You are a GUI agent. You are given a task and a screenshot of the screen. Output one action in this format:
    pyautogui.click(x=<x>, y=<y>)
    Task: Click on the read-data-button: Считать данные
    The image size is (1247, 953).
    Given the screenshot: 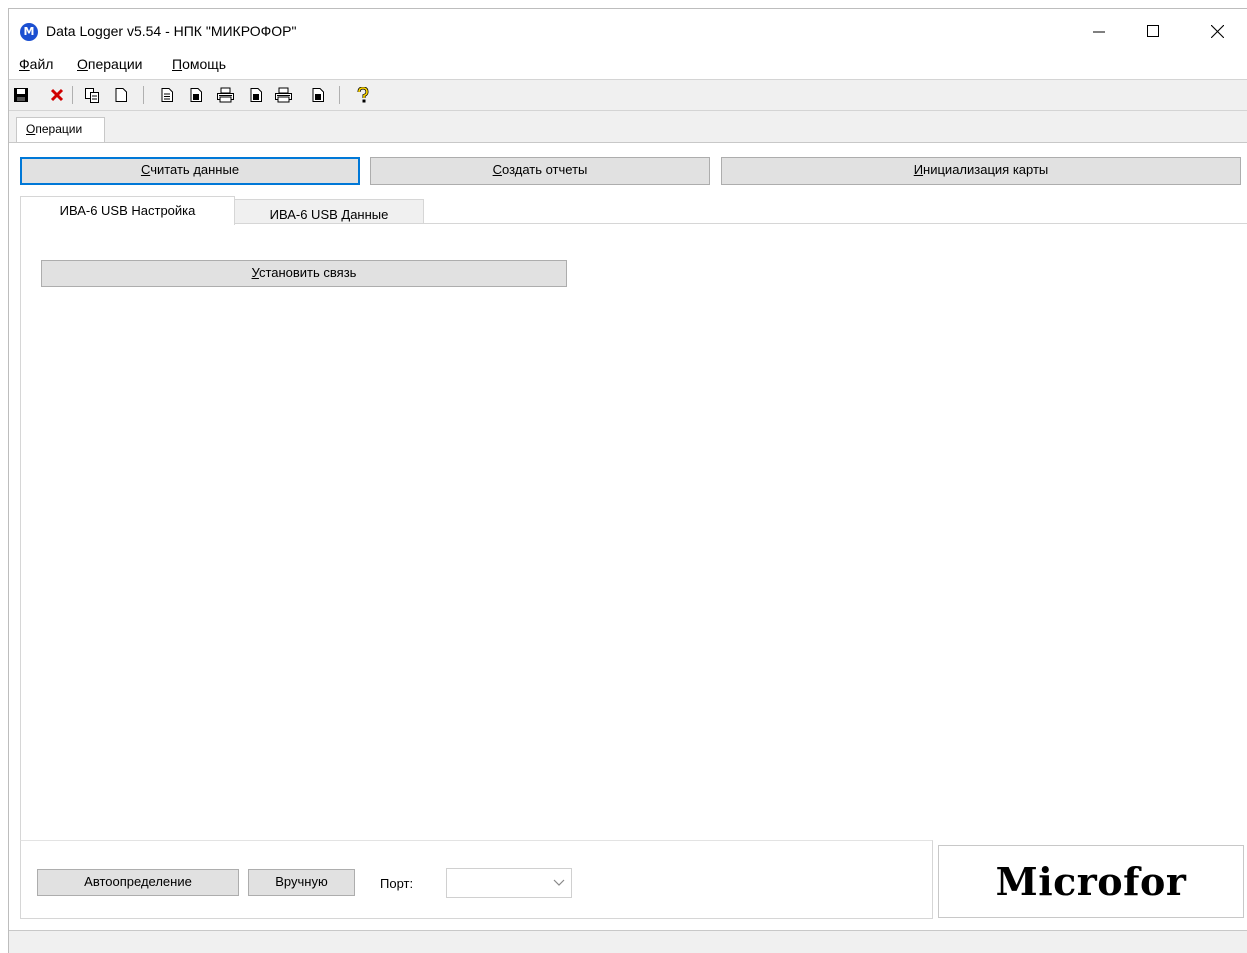 What is the action you would take?
    pyautogui.click(x=190, y=171)
    